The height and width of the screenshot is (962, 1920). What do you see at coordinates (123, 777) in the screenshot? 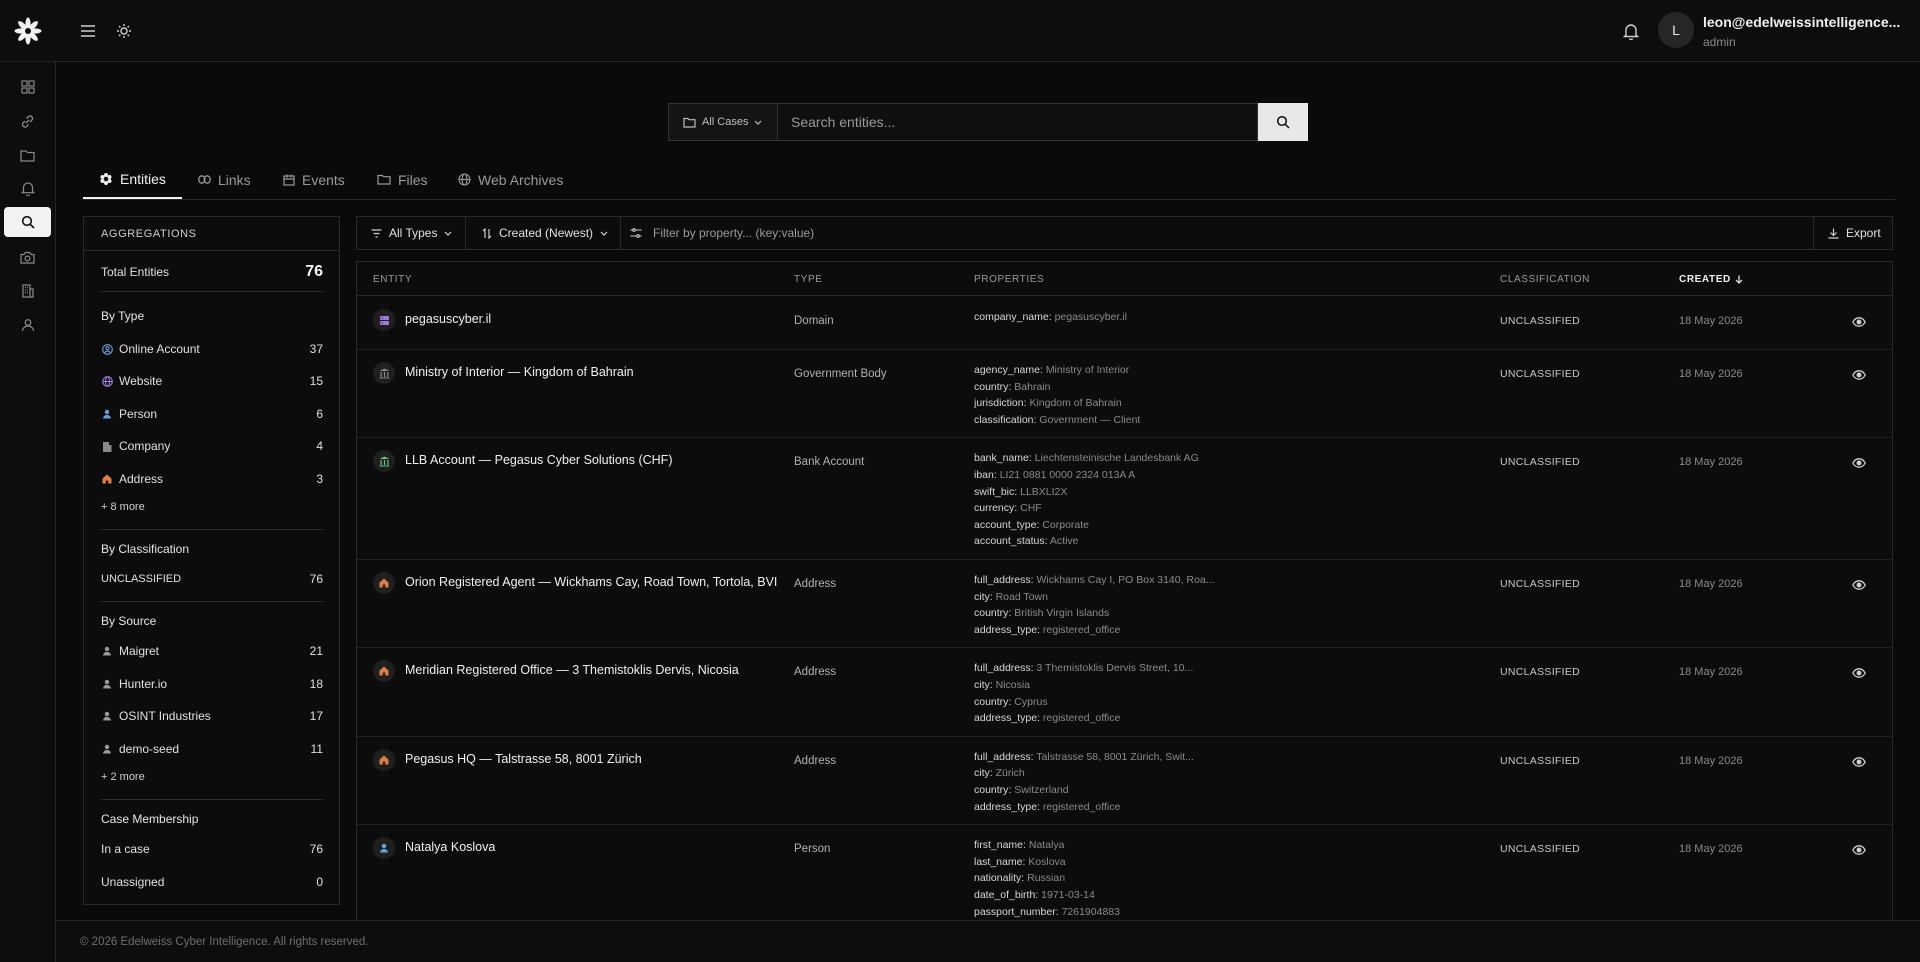
I see `by-source-more-link: + 2 more` at bounding box center [123, 777].